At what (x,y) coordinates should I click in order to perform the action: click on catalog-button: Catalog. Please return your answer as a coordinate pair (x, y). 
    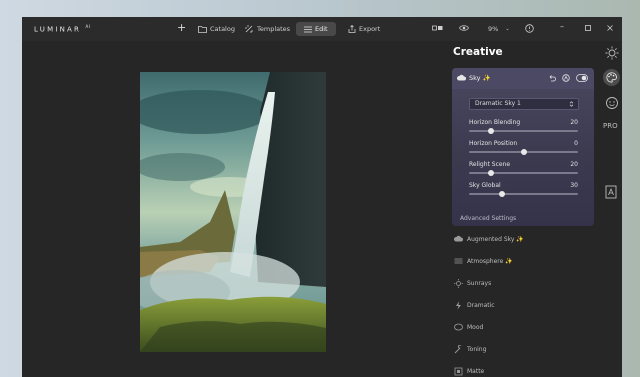
    Looking at the image, I should click on (216, 29).